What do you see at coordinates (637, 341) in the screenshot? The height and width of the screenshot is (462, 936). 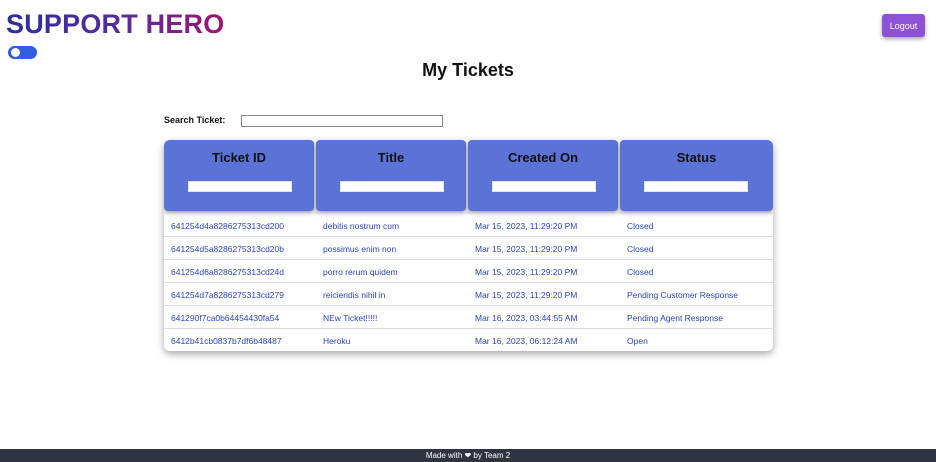 I see `ticket-status: Open` at bounding box center [637, 341].